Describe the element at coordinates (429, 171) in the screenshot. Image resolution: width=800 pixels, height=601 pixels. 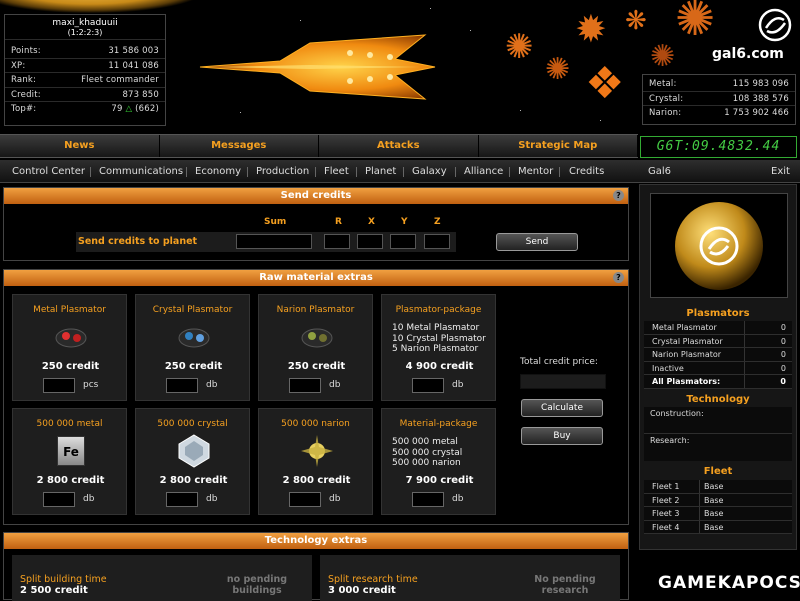
I see `nav-galaxy: Galaxy` at that location.